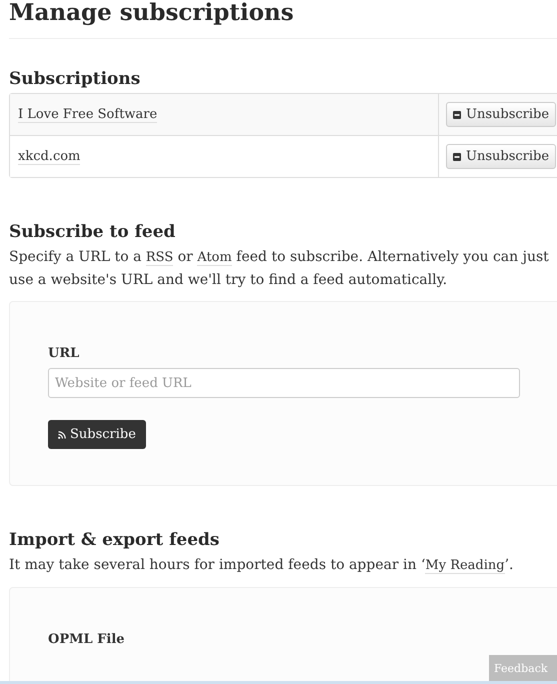 The image size is (557, 684). Describe the element at coordinates (114, 540) in the screenshot. I see `section-heading: Import & export feeds` at that location.